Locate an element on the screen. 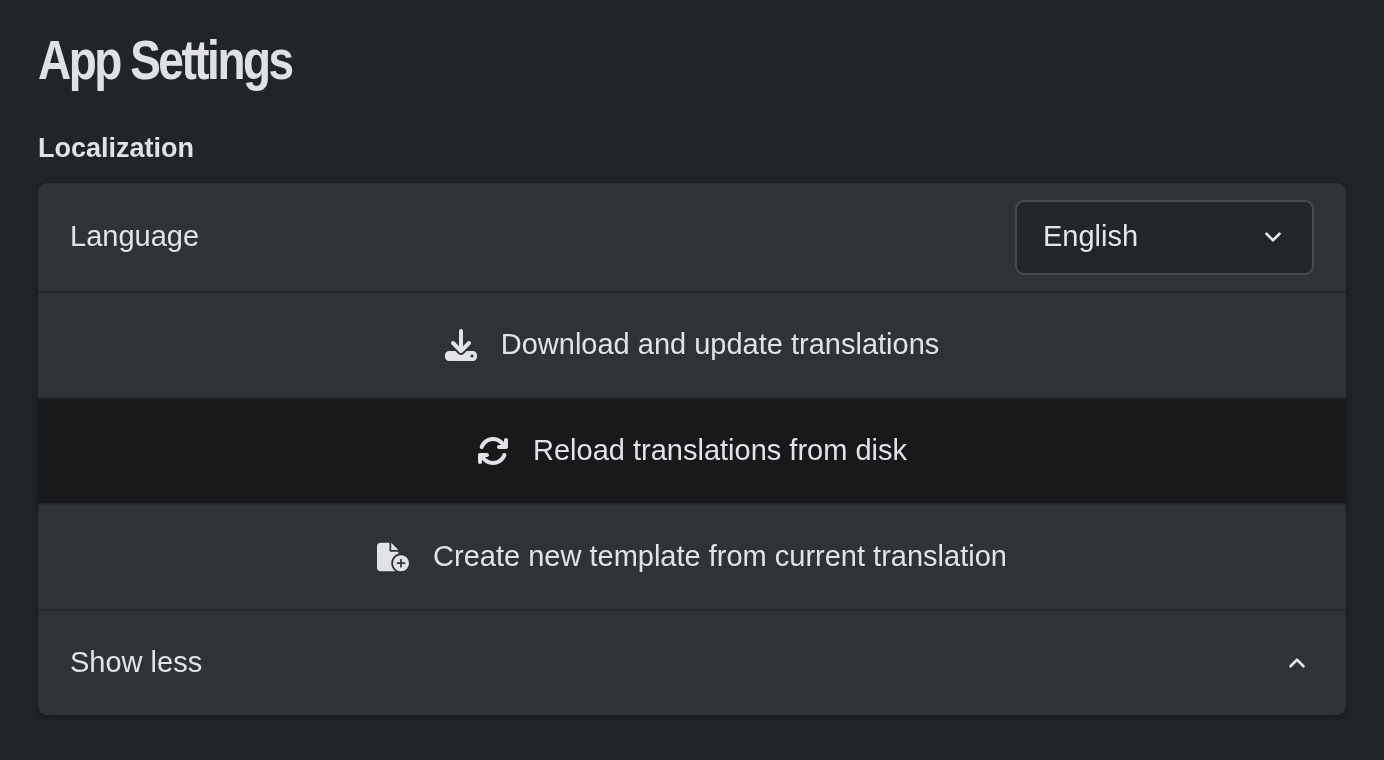  show-less-toggle: Show less is located at coordinates (692, 662).